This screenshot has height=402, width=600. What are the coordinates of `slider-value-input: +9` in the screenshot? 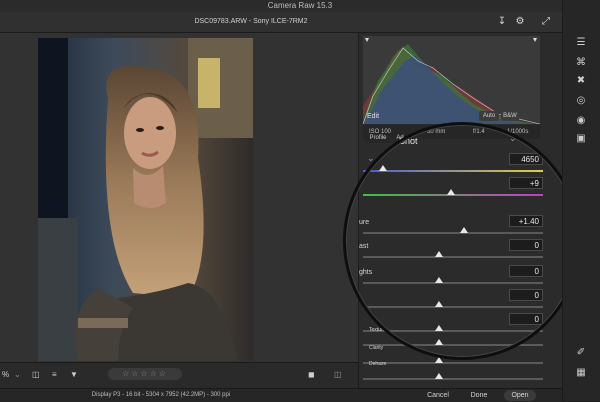 It's located at (526, 183).